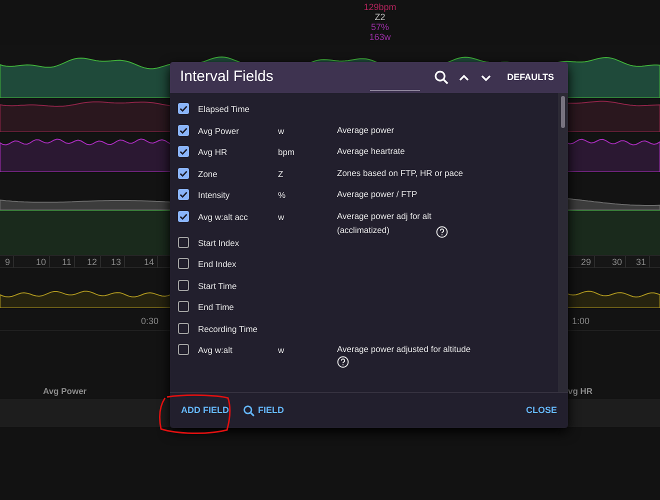  What do you see at coordinates (207, 174) in the screenshot?
I see `field-name: Zone` at bounding box center [207, 174].